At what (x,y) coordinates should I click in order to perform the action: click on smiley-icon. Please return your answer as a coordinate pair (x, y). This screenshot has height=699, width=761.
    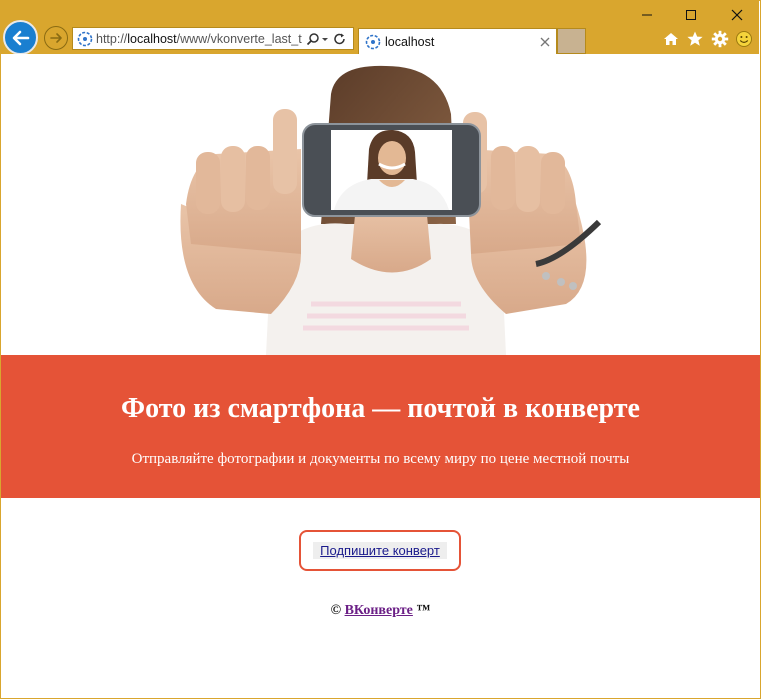
    Looking at the image, I should click on (744, 39).